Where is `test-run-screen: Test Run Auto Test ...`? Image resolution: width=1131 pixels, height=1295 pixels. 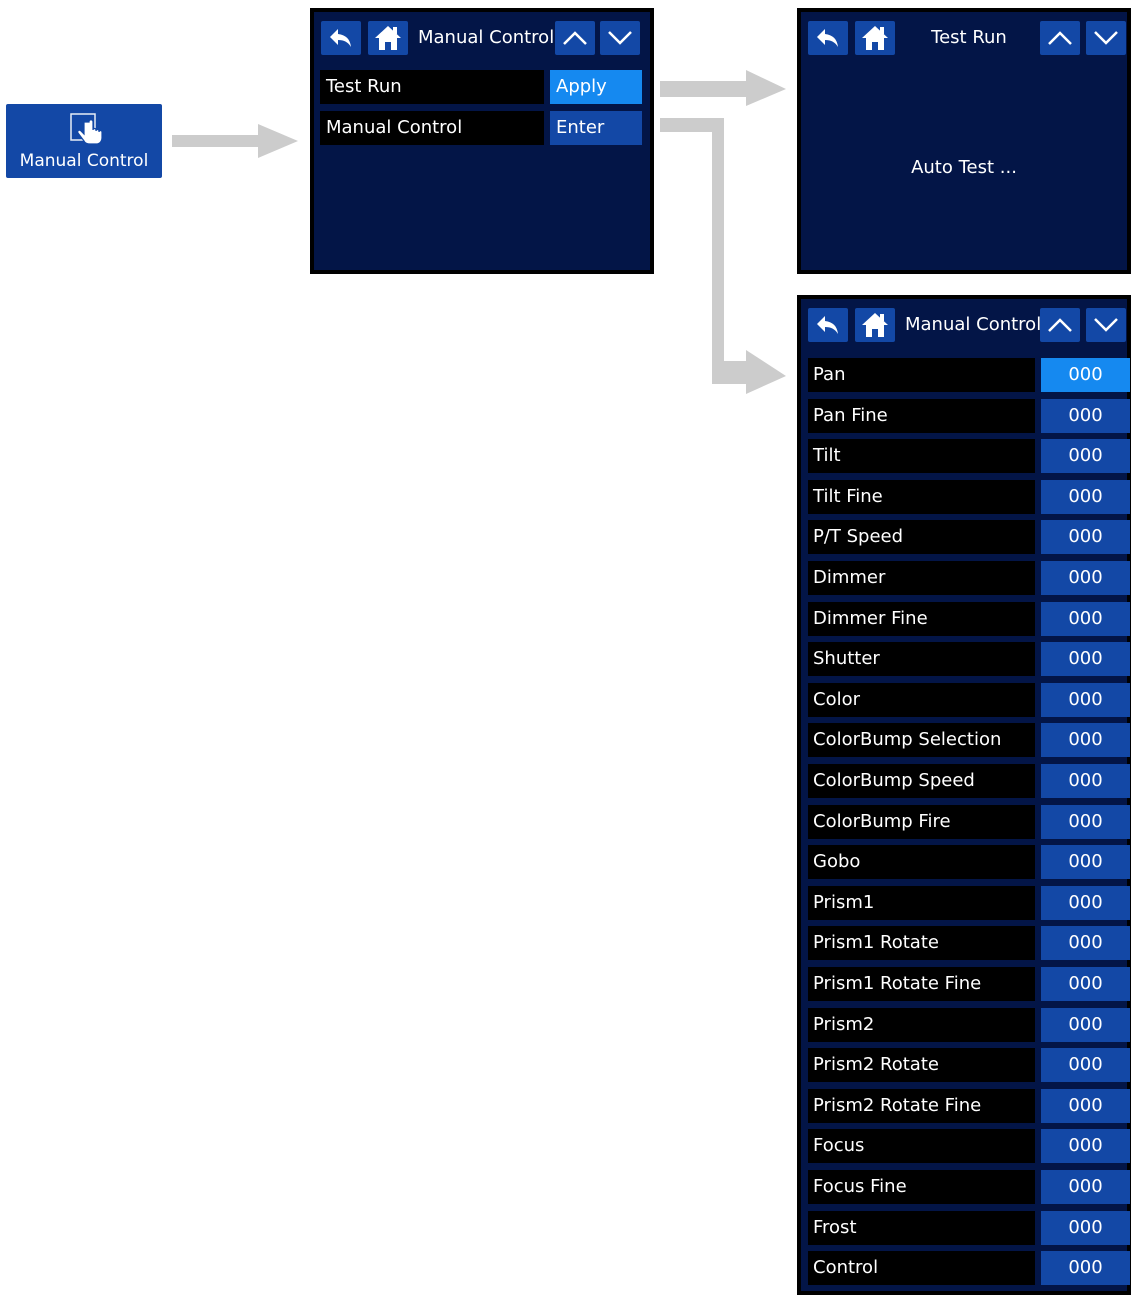 test-run-screen: Test Run Auto Test ... is located at coordinates (964, 141).